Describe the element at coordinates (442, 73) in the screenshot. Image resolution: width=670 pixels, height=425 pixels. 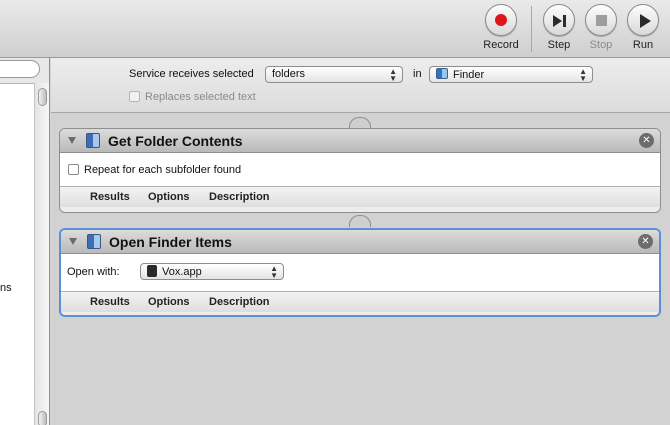
I see `finder-icon` at that location.